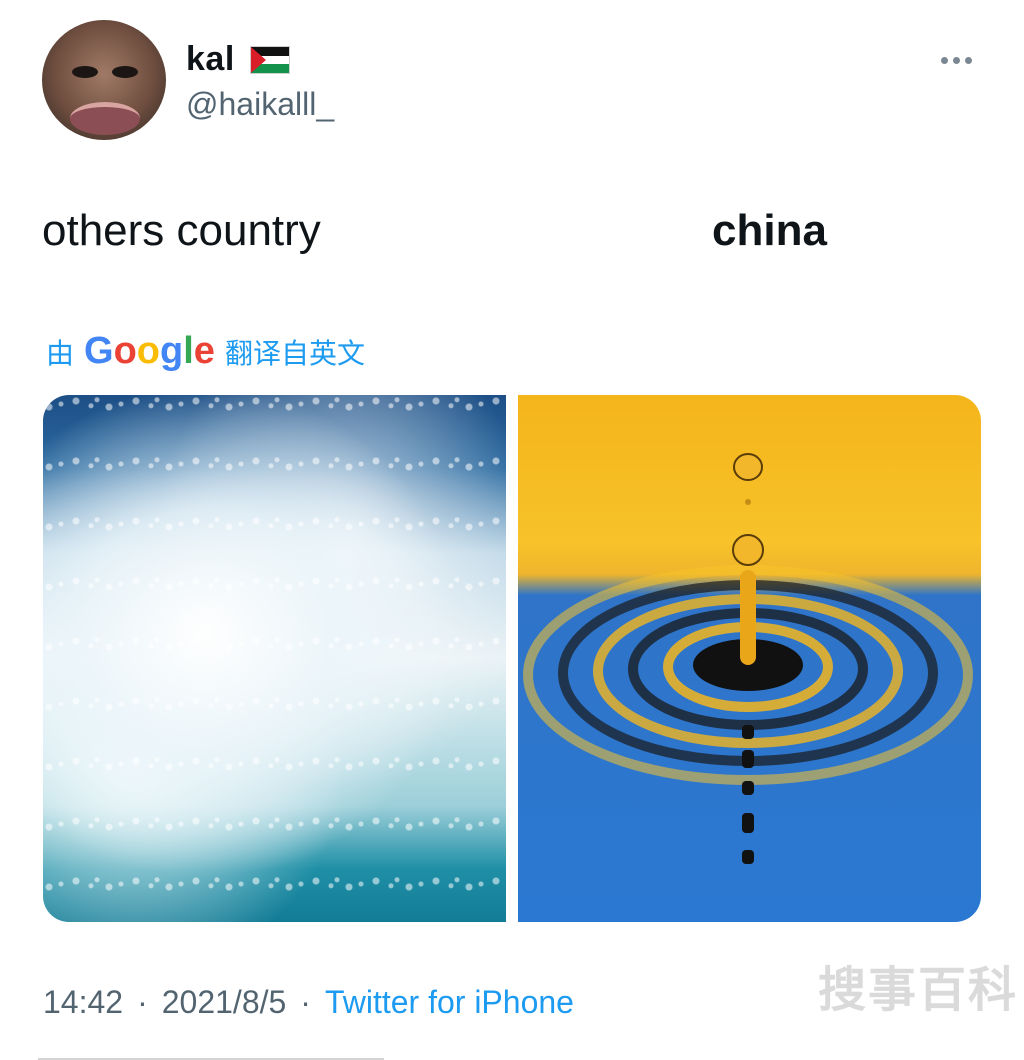 The image size is (1024, 1060). I want to click on tweet-metadata: 14:42 · 2021/8/5 · Twitter for iPhone, so click(308, 1002).